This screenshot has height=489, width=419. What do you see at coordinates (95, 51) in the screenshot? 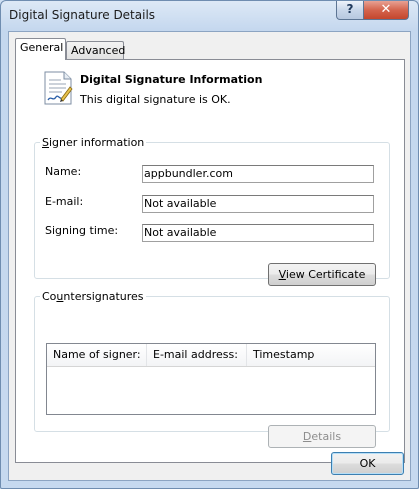
I see `tab-advanced: Advanced` at bounding box center [95, 51].